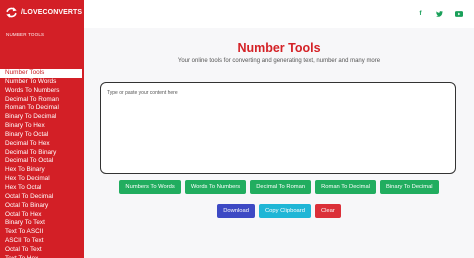  What do you see at coordinates (42, 153) in the screenshot?
I see `sidebar-item-decimal-to-binary: Decimal To Binary` at bounding box center [42, 153].